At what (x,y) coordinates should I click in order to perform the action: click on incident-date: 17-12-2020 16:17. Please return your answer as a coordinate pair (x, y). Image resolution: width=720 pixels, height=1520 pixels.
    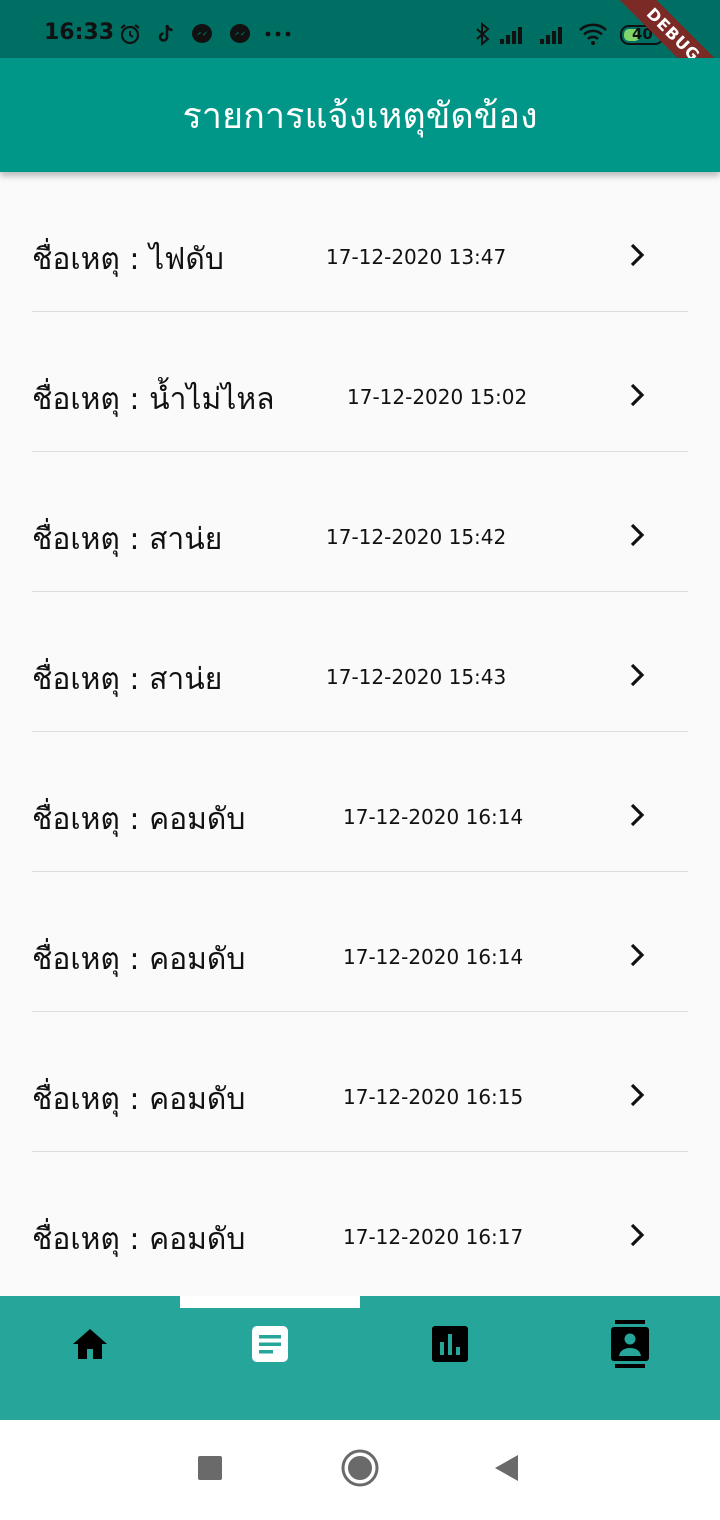
    Looking at the image, I should click on (433, 1237).